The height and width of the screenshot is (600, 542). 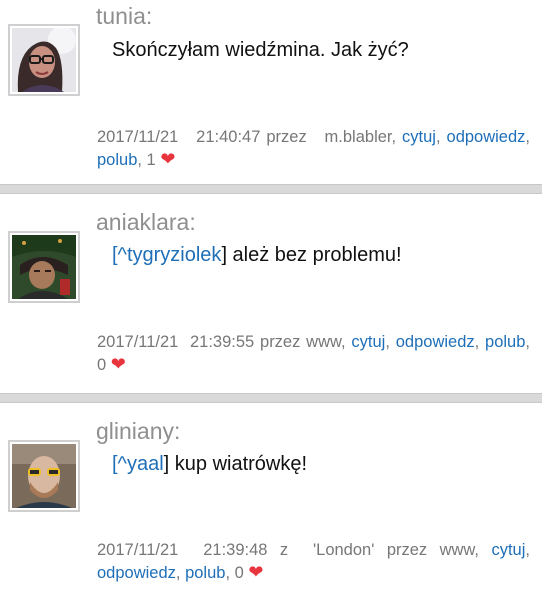 I want to click on post-text: Skończyłam wiedźmina. Jak żyć?, so click(x=260, y=50).